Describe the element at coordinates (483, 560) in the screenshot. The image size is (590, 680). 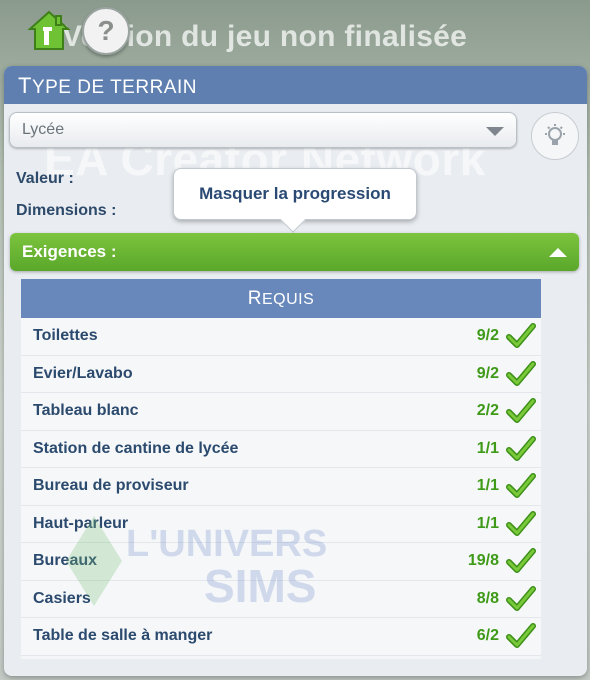
I see `requirement-count: 19/8` at that location.